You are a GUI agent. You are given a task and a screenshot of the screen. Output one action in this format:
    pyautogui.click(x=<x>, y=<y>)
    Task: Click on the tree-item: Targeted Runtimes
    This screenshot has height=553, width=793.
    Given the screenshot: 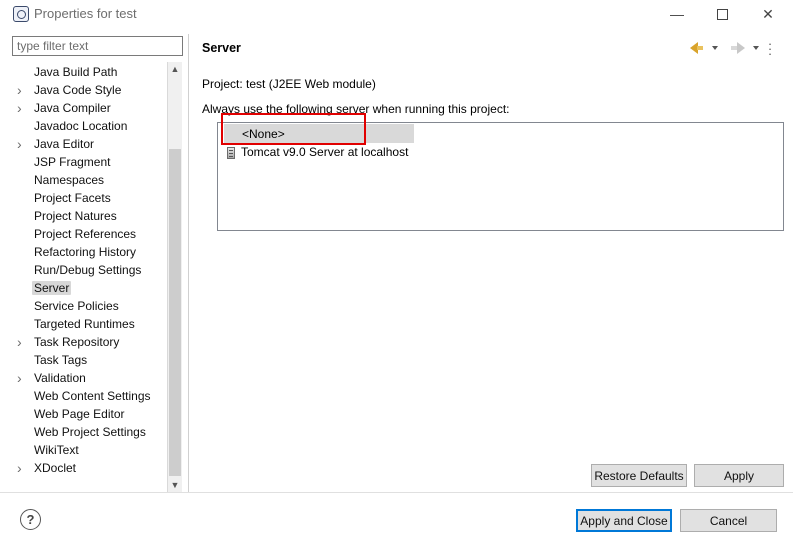 What is the action you would take?
    pyautogui.click(x=85, y=324)
    